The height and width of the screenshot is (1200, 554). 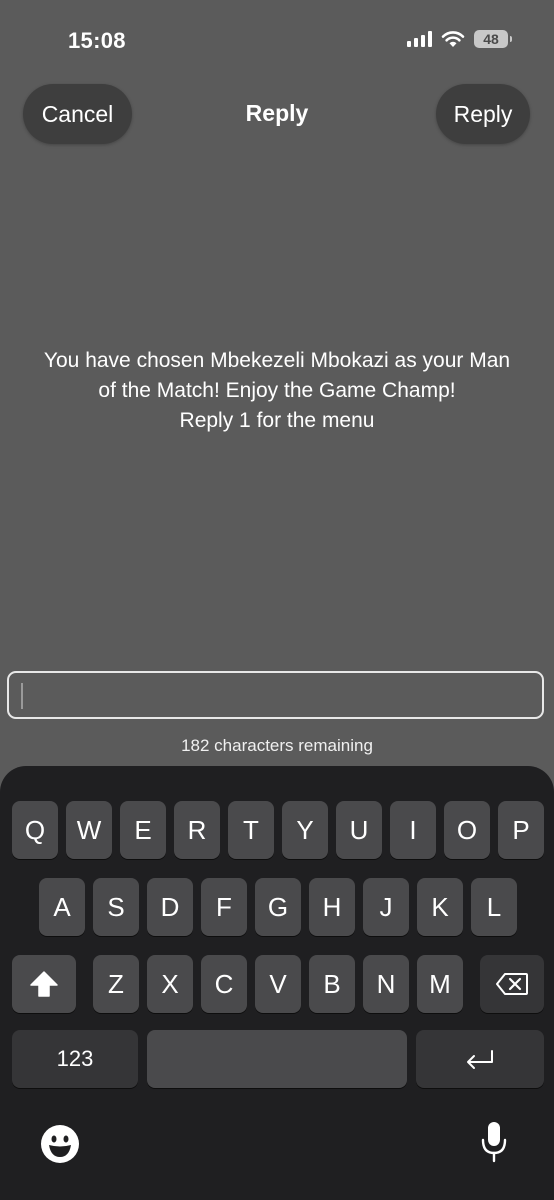 I want to click on return-key, so click(x=480, y=1059).